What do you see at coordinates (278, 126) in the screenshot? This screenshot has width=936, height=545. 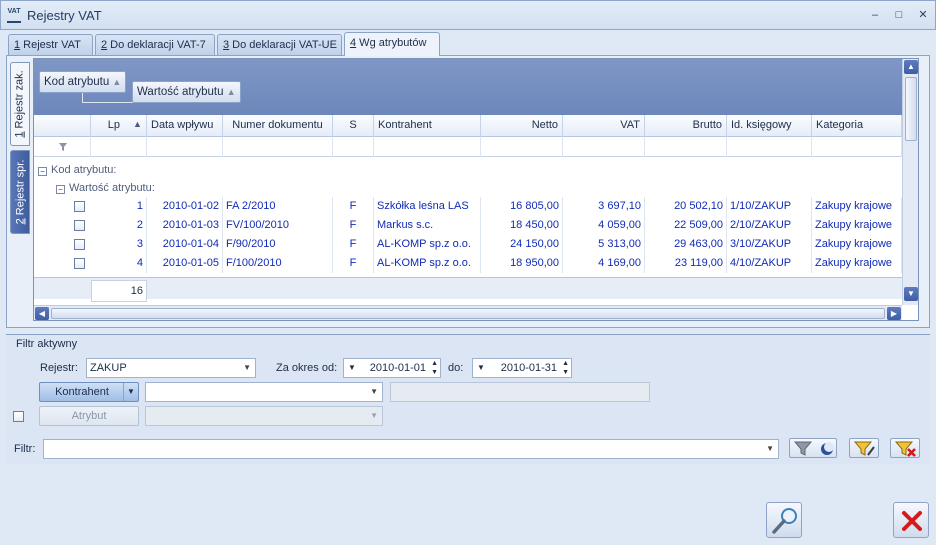 I see `header-numer-dokumentu: Numer dokumentu` at bounding box center [278, 126].